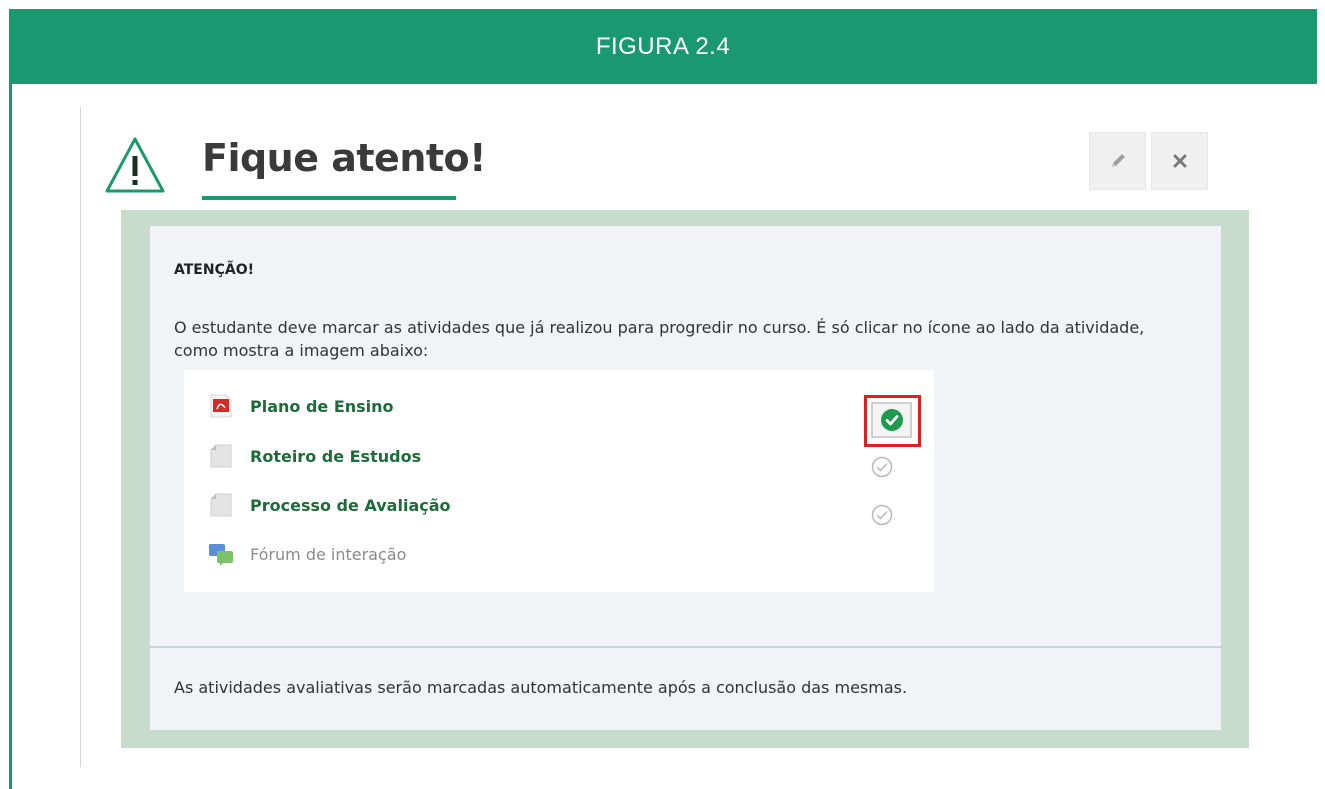 The height and width of the screenshot is (789, 1325). I want to click on activity-item: Processo de Avaliação, so click(329, 505).